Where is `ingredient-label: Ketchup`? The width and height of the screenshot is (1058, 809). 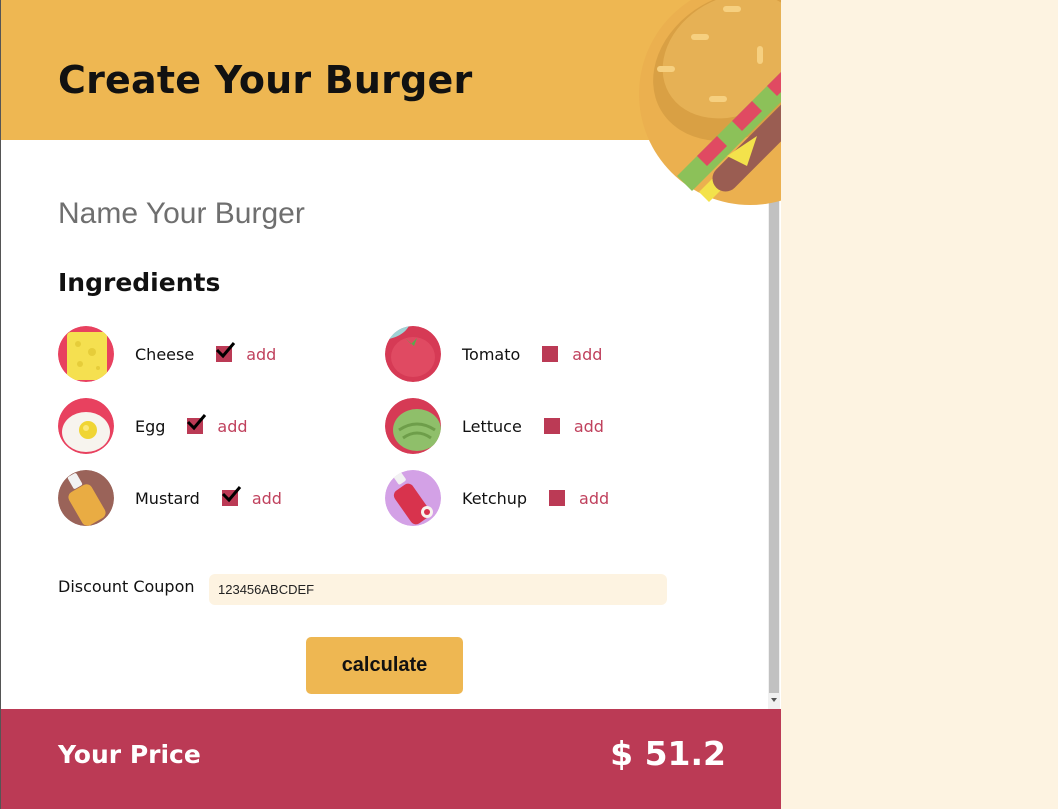 ingredient-label: Ketchup is located at coordinates (495, 498).